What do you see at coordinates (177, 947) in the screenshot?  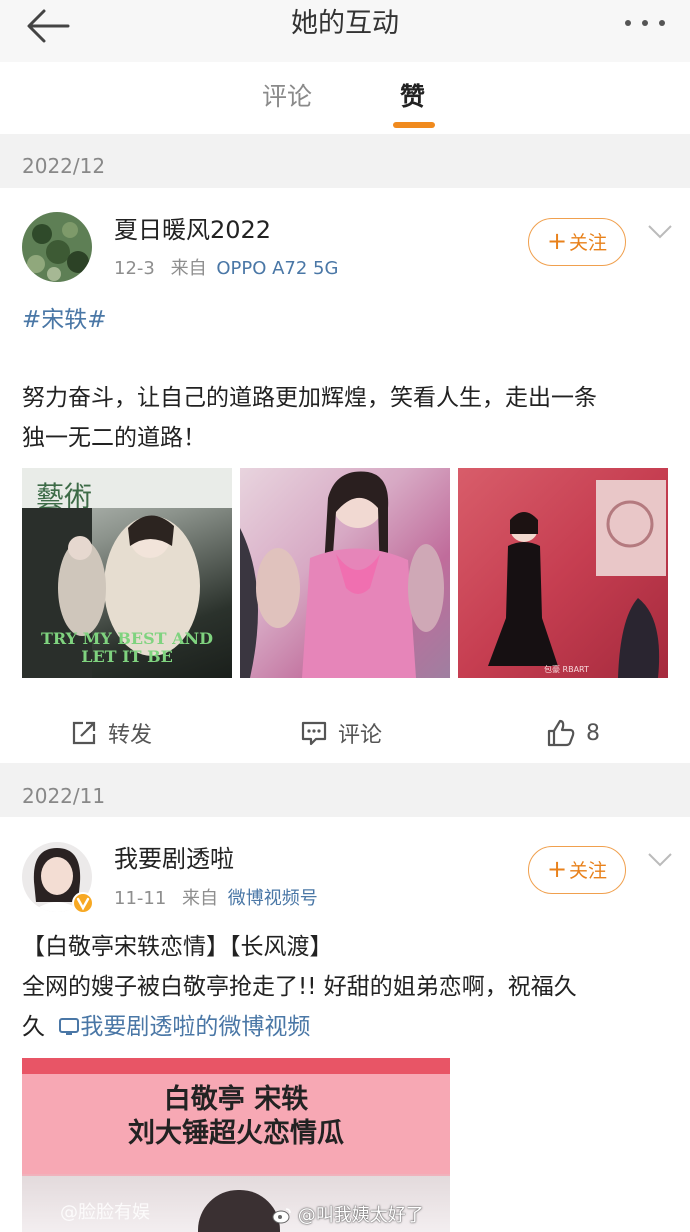 I see `post-text-line: 【白敬亭宋轶恋情】【长风渡】` at bounding box center [177, 947].